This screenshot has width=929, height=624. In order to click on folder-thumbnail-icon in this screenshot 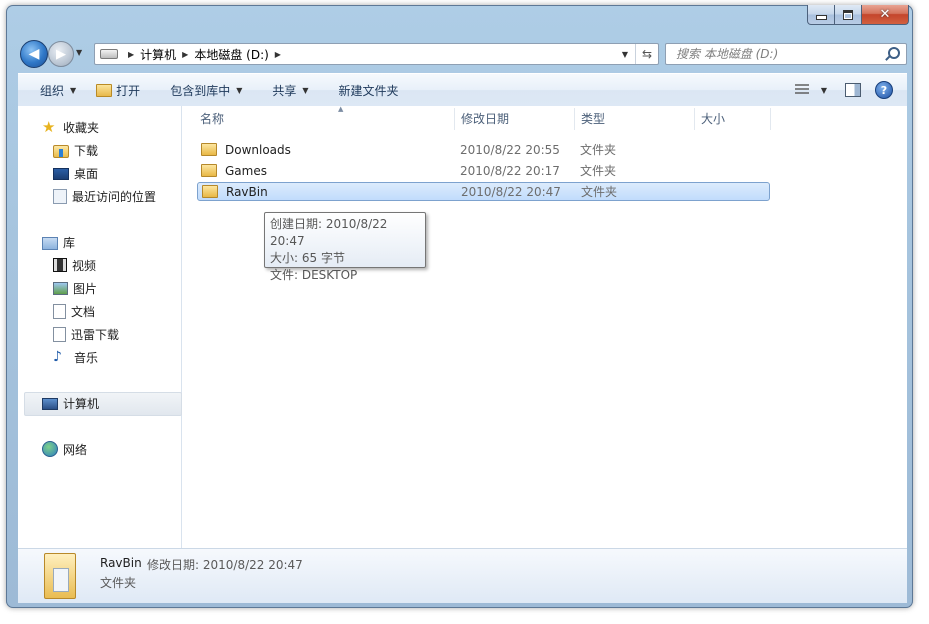, I will do `click(60, 576)`.